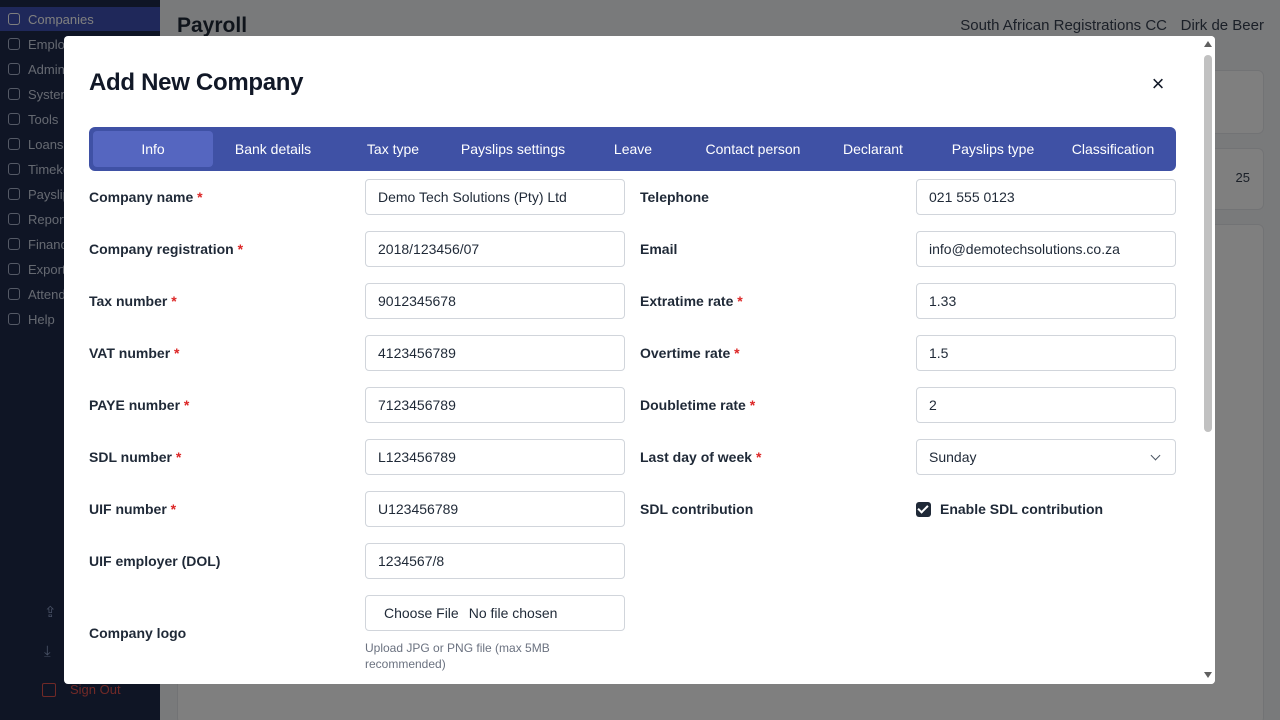 The height and width of the screenshot is (720, 1280). Describe the element at coordinates (273, 149) in the screenshot. I see `tab-bank-details: Bank details` at that location.